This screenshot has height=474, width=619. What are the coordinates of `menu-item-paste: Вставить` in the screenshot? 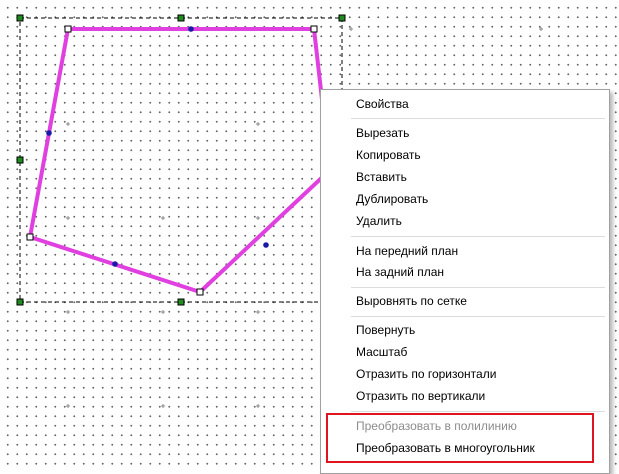 It's located at (465, 177).